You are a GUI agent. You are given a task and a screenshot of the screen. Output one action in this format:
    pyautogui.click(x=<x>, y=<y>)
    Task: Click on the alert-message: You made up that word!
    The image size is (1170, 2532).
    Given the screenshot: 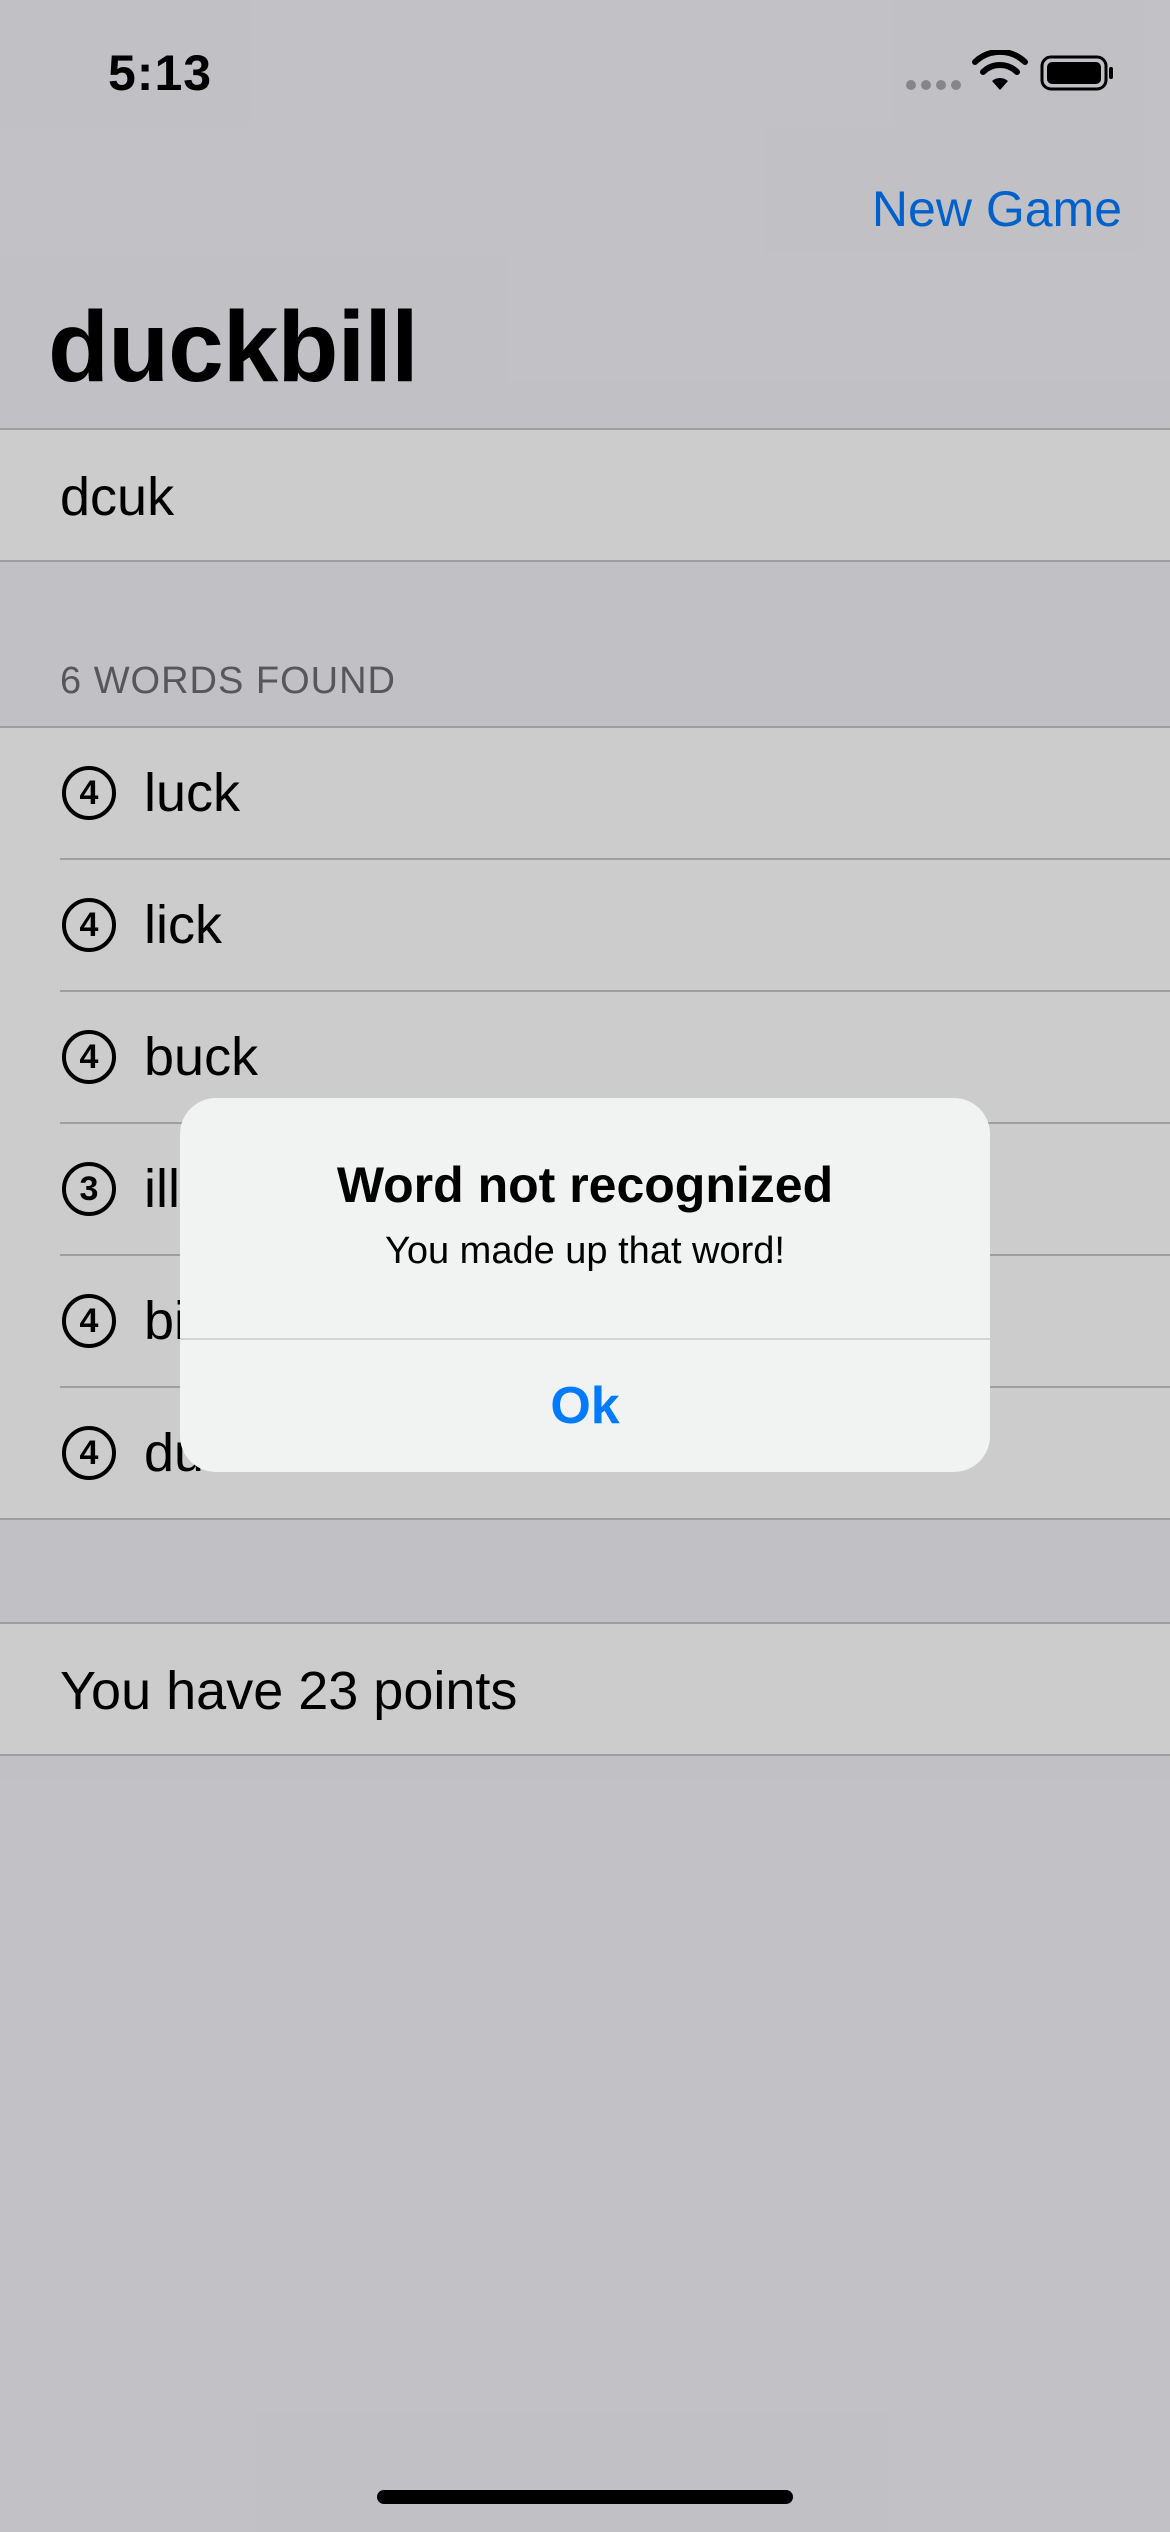 What is the action you would take?
    pyautogui.click(x=585, y=1251)
    